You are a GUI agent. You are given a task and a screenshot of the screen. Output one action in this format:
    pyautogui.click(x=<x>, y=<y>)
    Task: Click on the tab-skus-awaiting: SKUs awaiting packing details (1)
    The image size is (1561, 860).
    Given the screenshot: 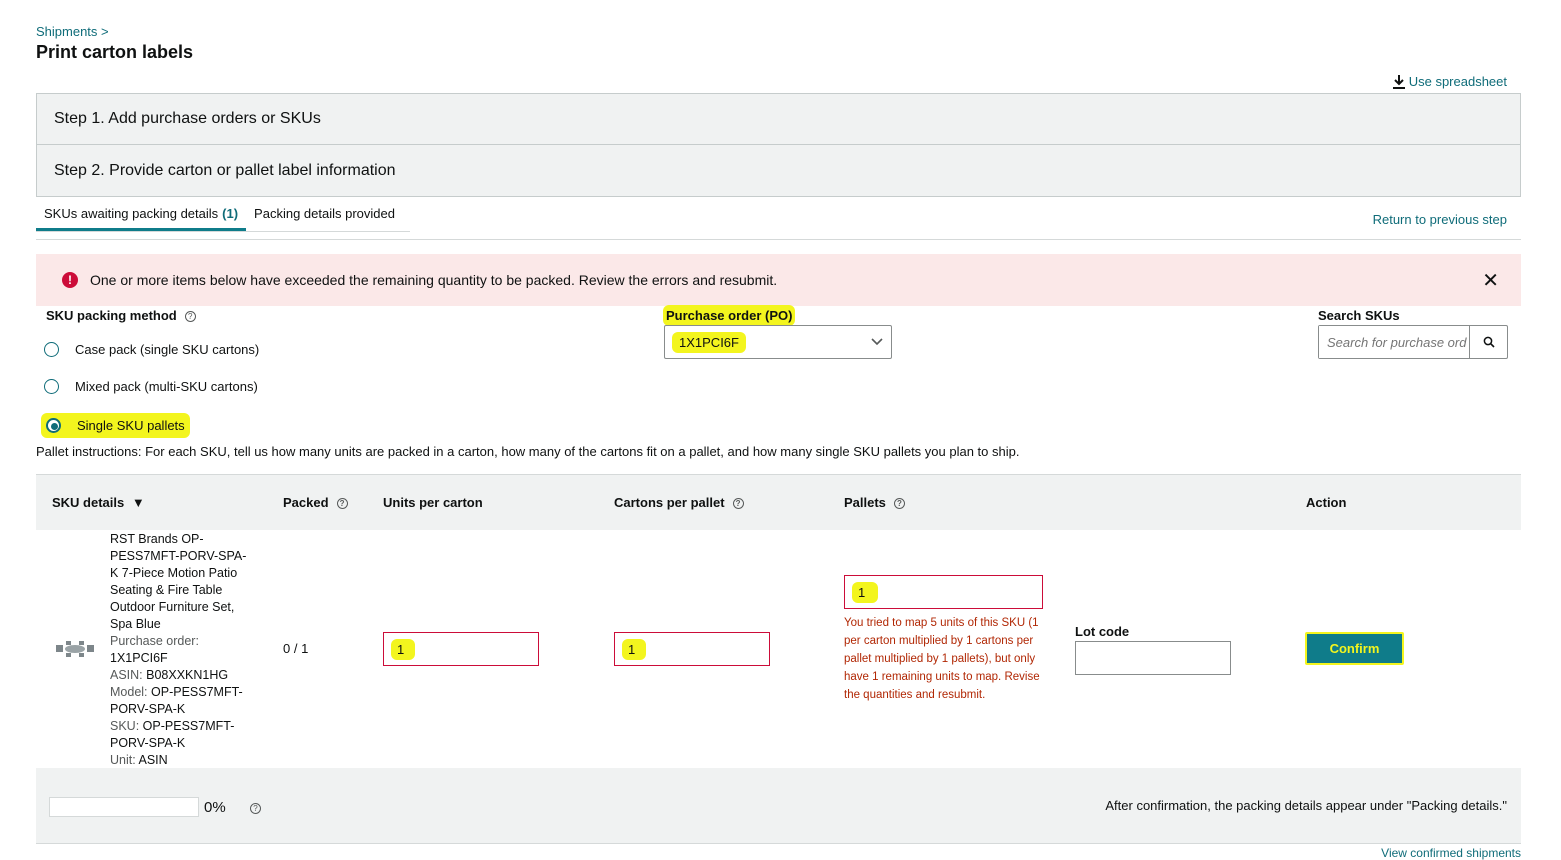 What is the action you would take?
    pyautogui.click(x=141, y=215)
    